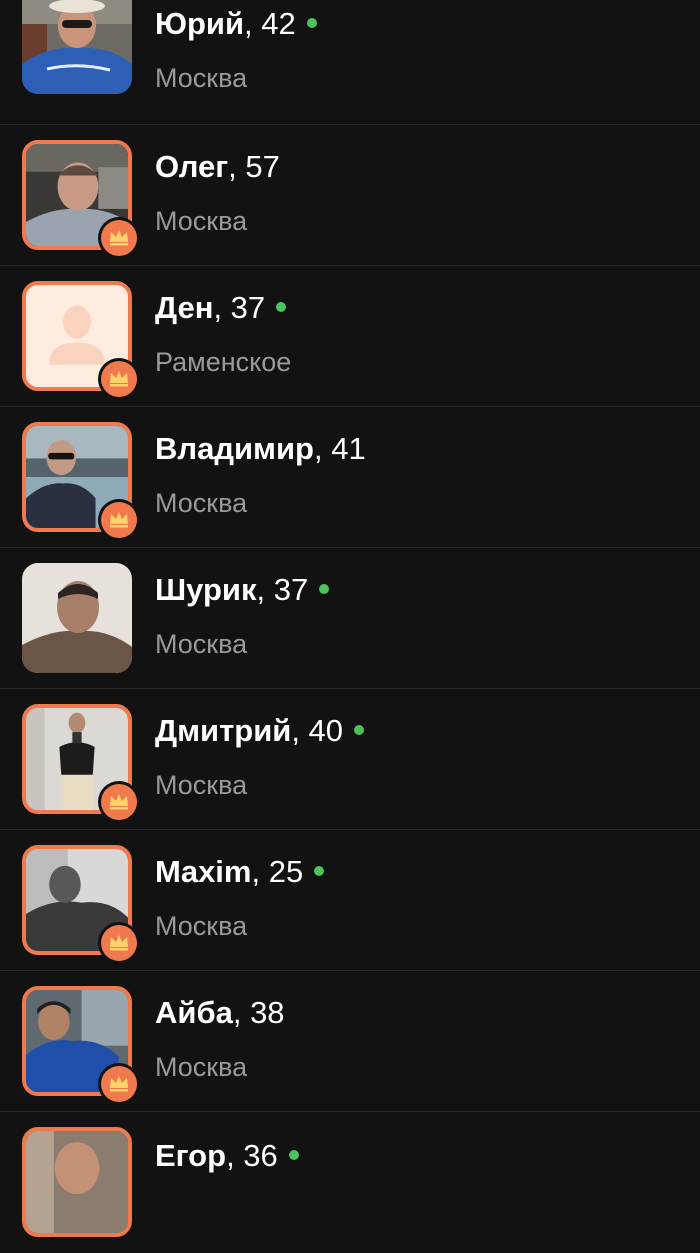  What do you see at coordinates (192, 166) in the screenshot?
I see `user-name: Олег` at bounding box center [192, 166].